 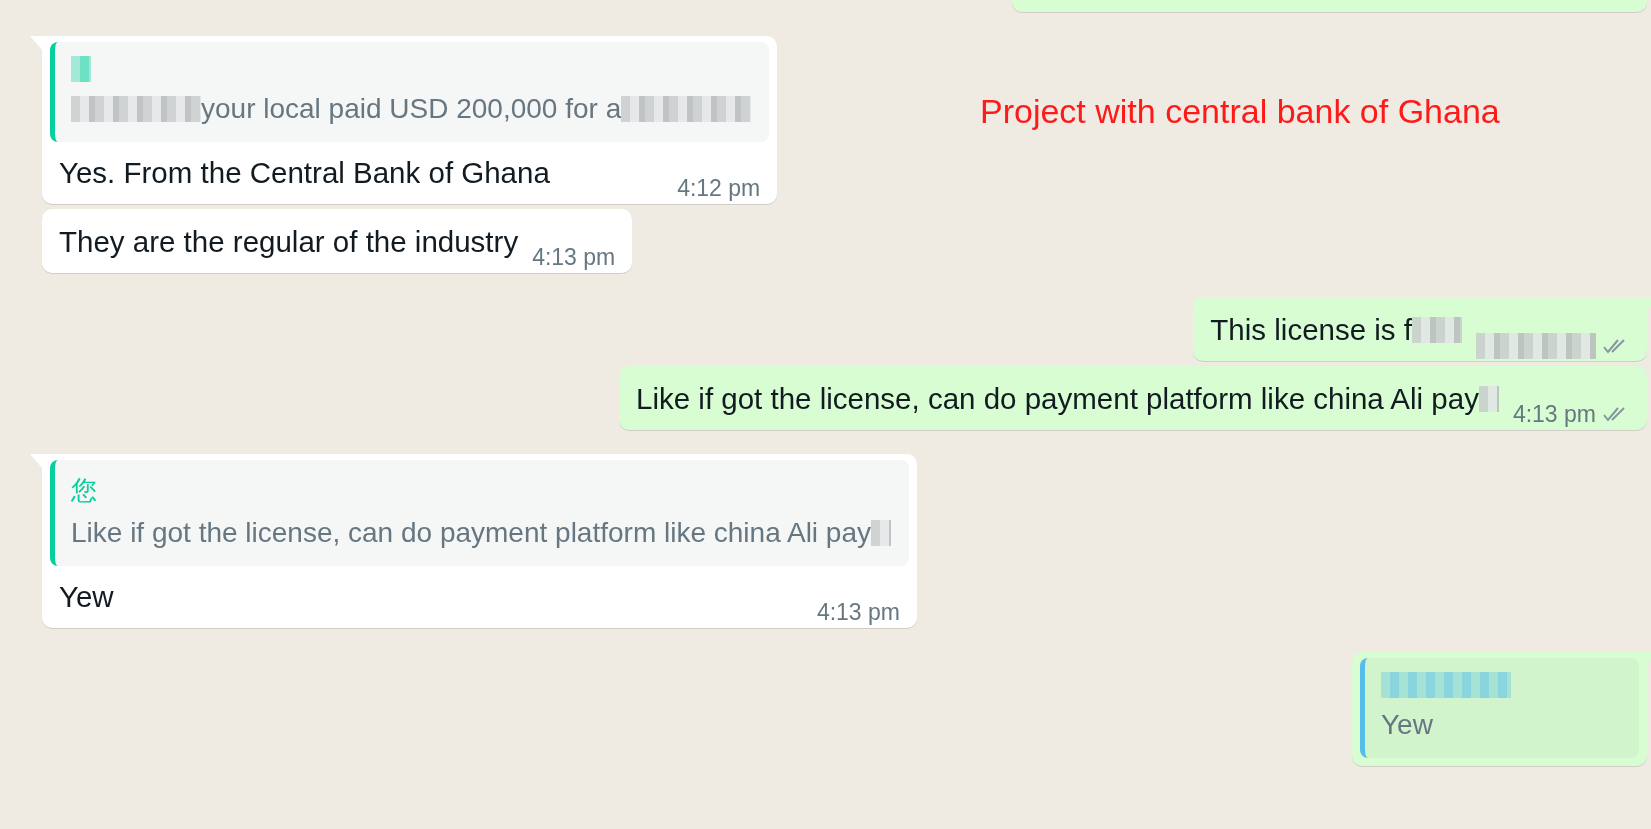 What do you see at coordinates (289, 242) in the screenshot?
I see `message-text: They are the regular of the industry` at bounding box center [289, 242].